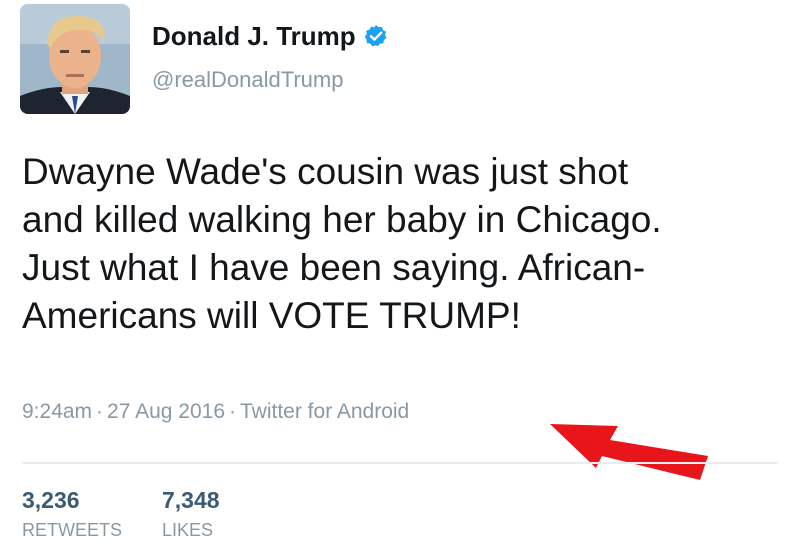 The image size is (800, 548). Describe the element at coordinates (325, 171) in the screenshot. I see `tweet-text-line: Dwayne Wade's cousin was just shot` at that location.